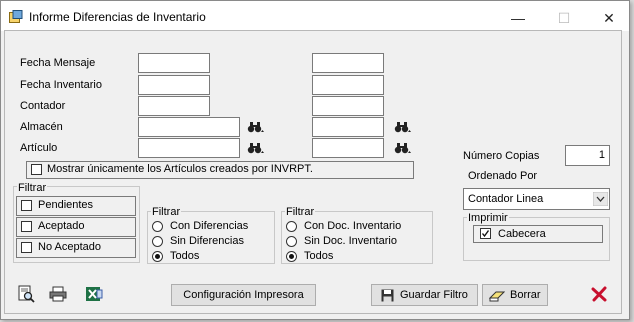 Image resolution: width=634 pixels, height=322 pixels. What do you see at coordinates (497, 296) in the screenshot?
I see `eraser-icon` at bounding box center [497, 296].